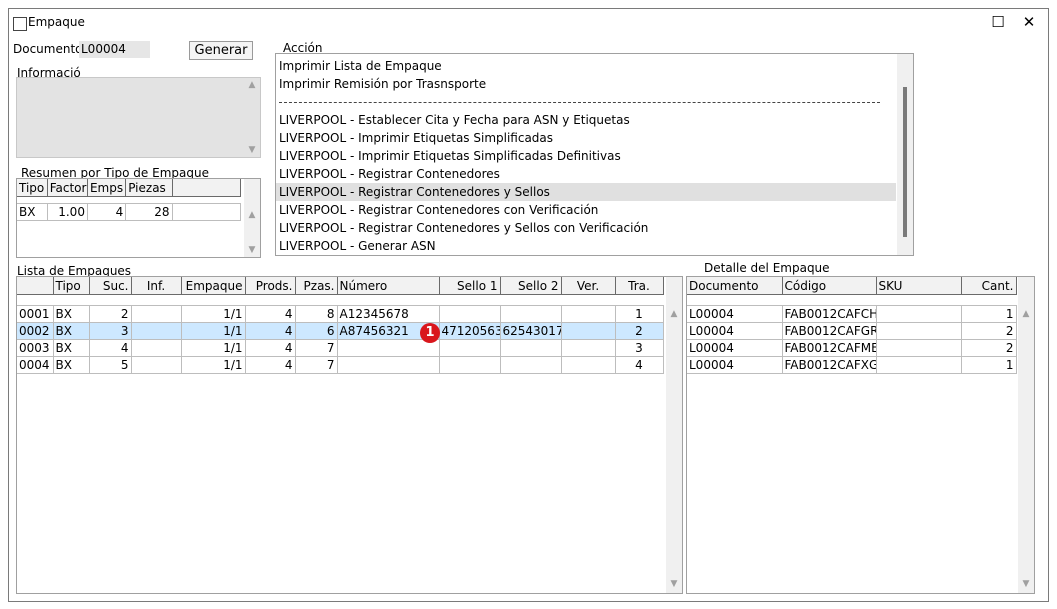 The image size is (1057, 609). Describe the element at coordinates (905, 162) in the screenshot. I see `scroll-thumb` at that location.